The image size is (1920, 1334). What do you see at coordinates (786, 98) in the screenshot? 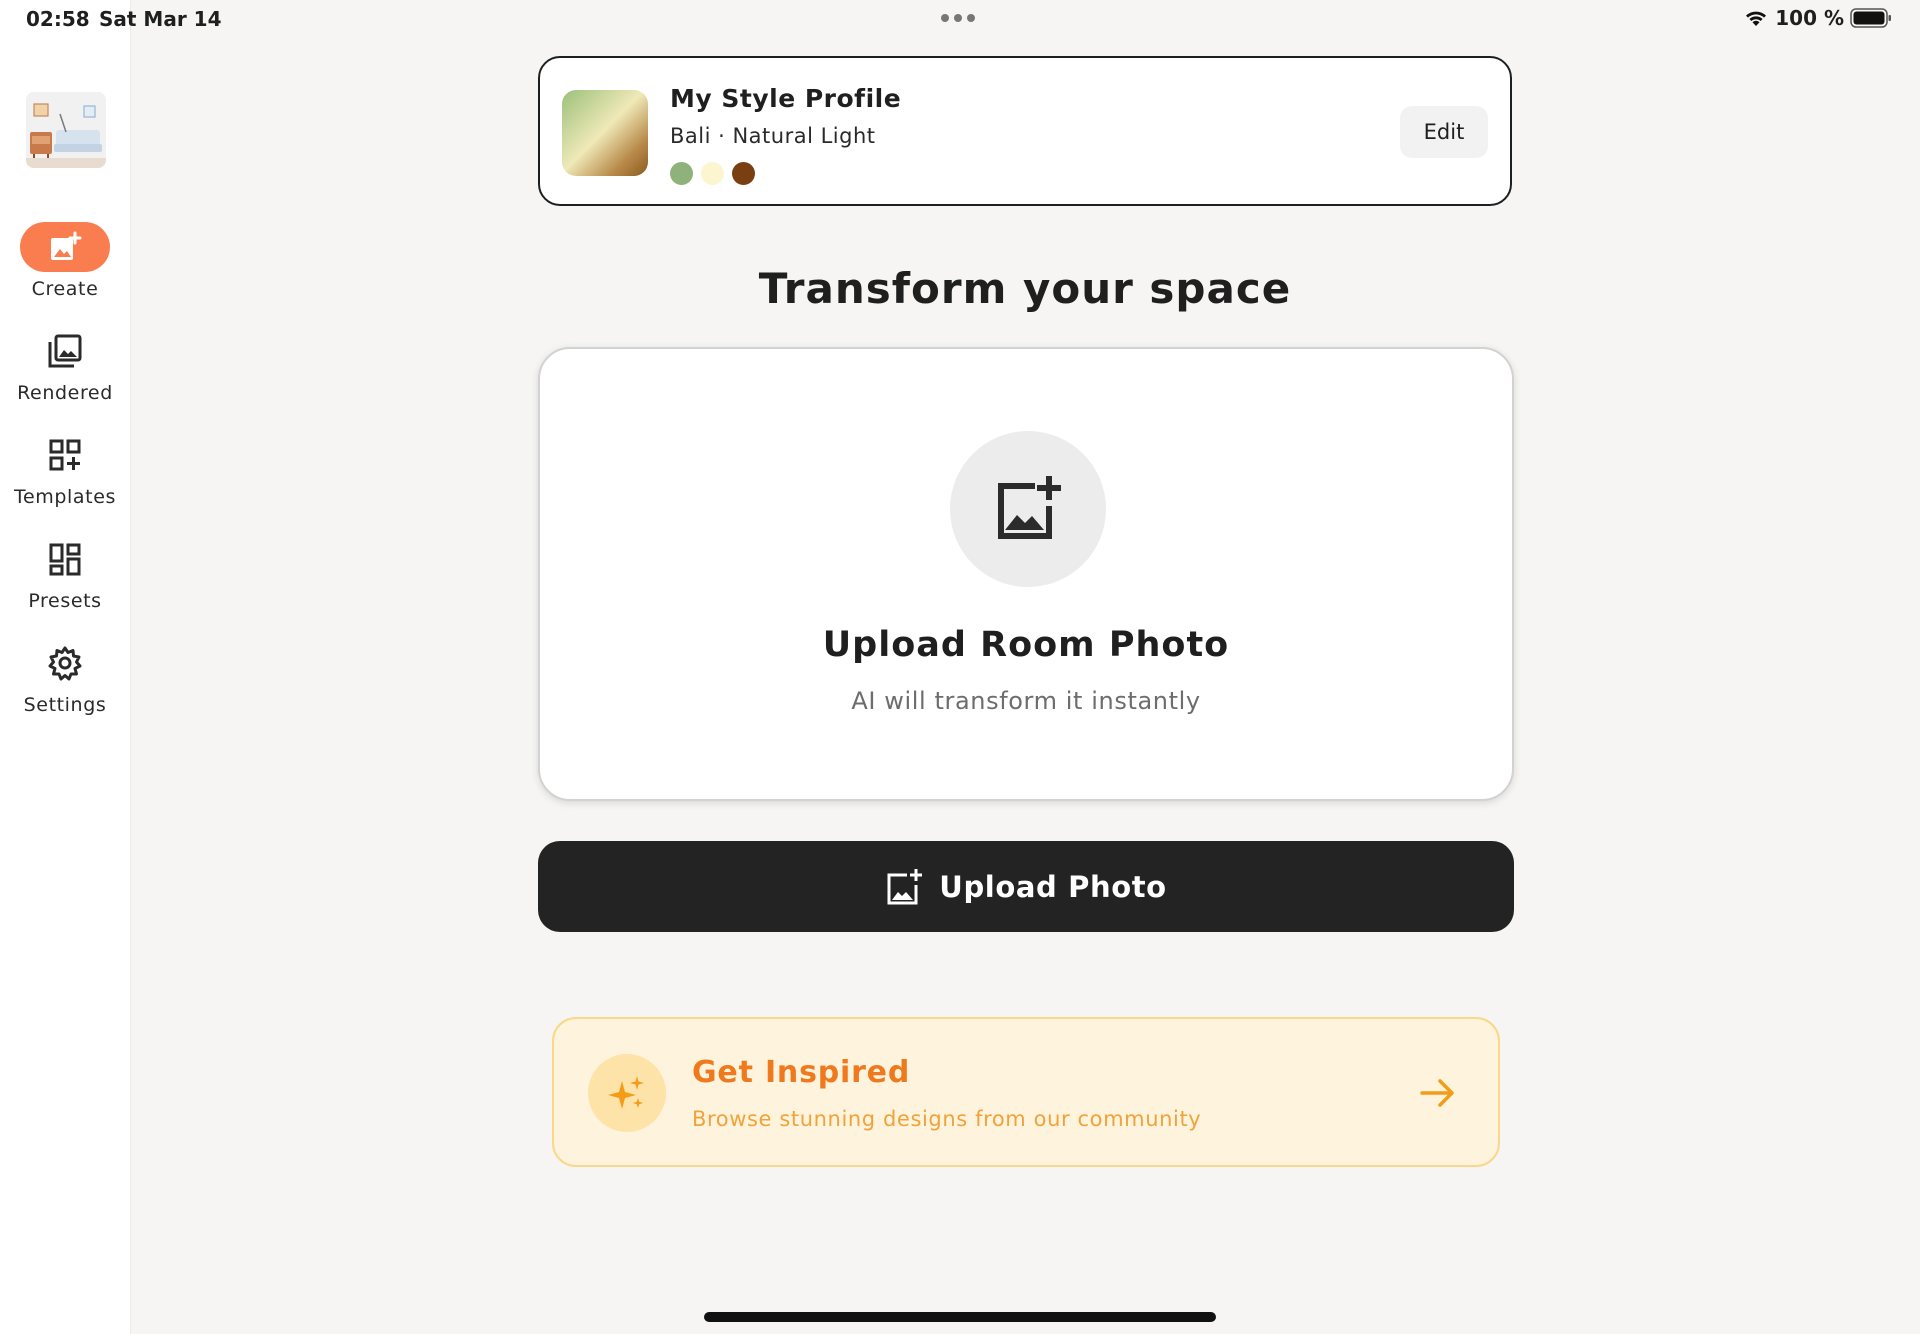
I see `style-profile-title: My Style Profile` at bounding box center [786, 98].